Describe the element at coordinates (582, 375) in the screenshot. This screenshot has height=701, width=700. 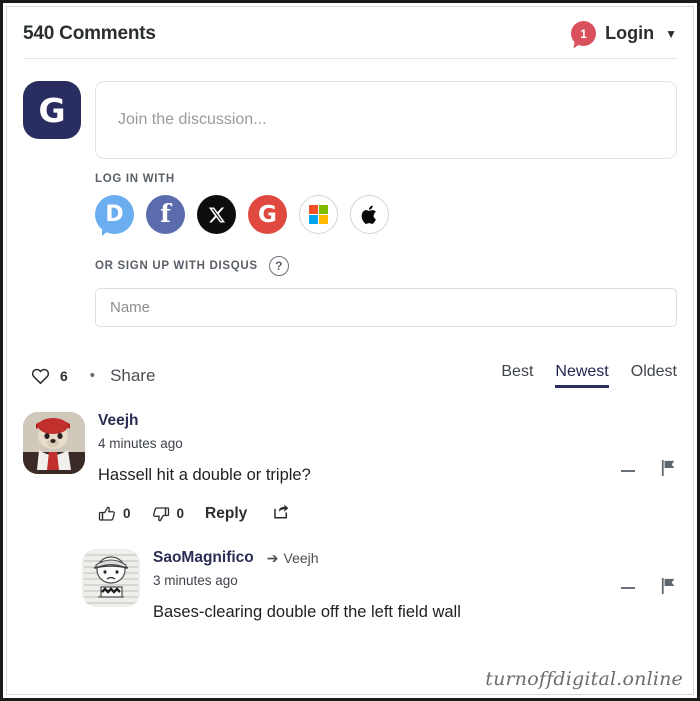
I see `tab-newest: Newest` at that location.